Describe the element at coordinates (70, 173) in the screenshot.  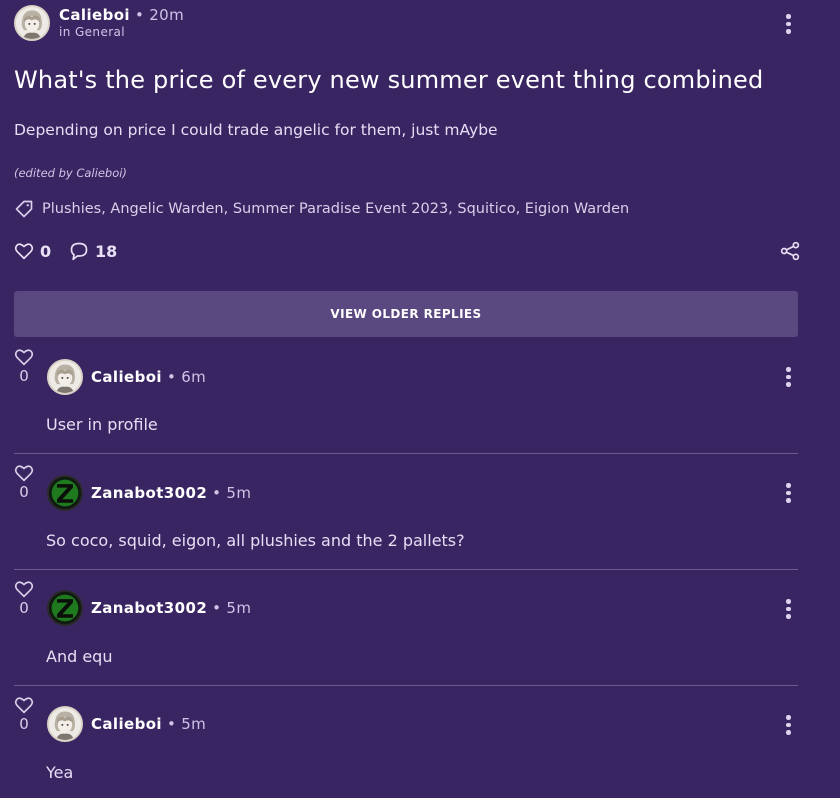
I see `edited-note: (edited by Calieboi)` at that location.